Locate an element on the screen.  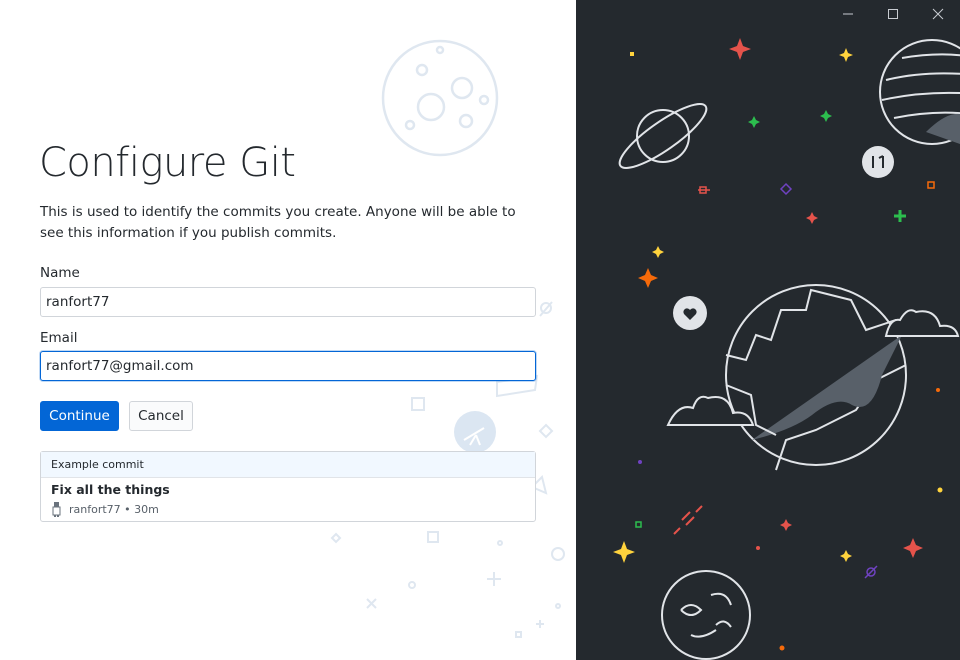
page-title: Configure Git is located at coordinates (167, 163).